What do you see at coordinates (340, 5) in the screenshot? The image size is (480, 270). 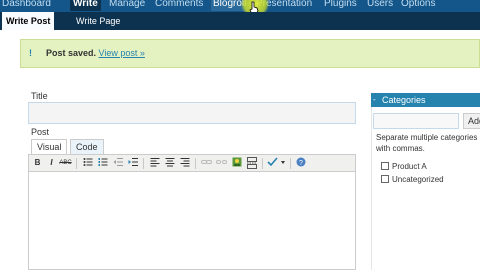 I see `menu-plugins: Plugins` at bounding box center [340, 5].